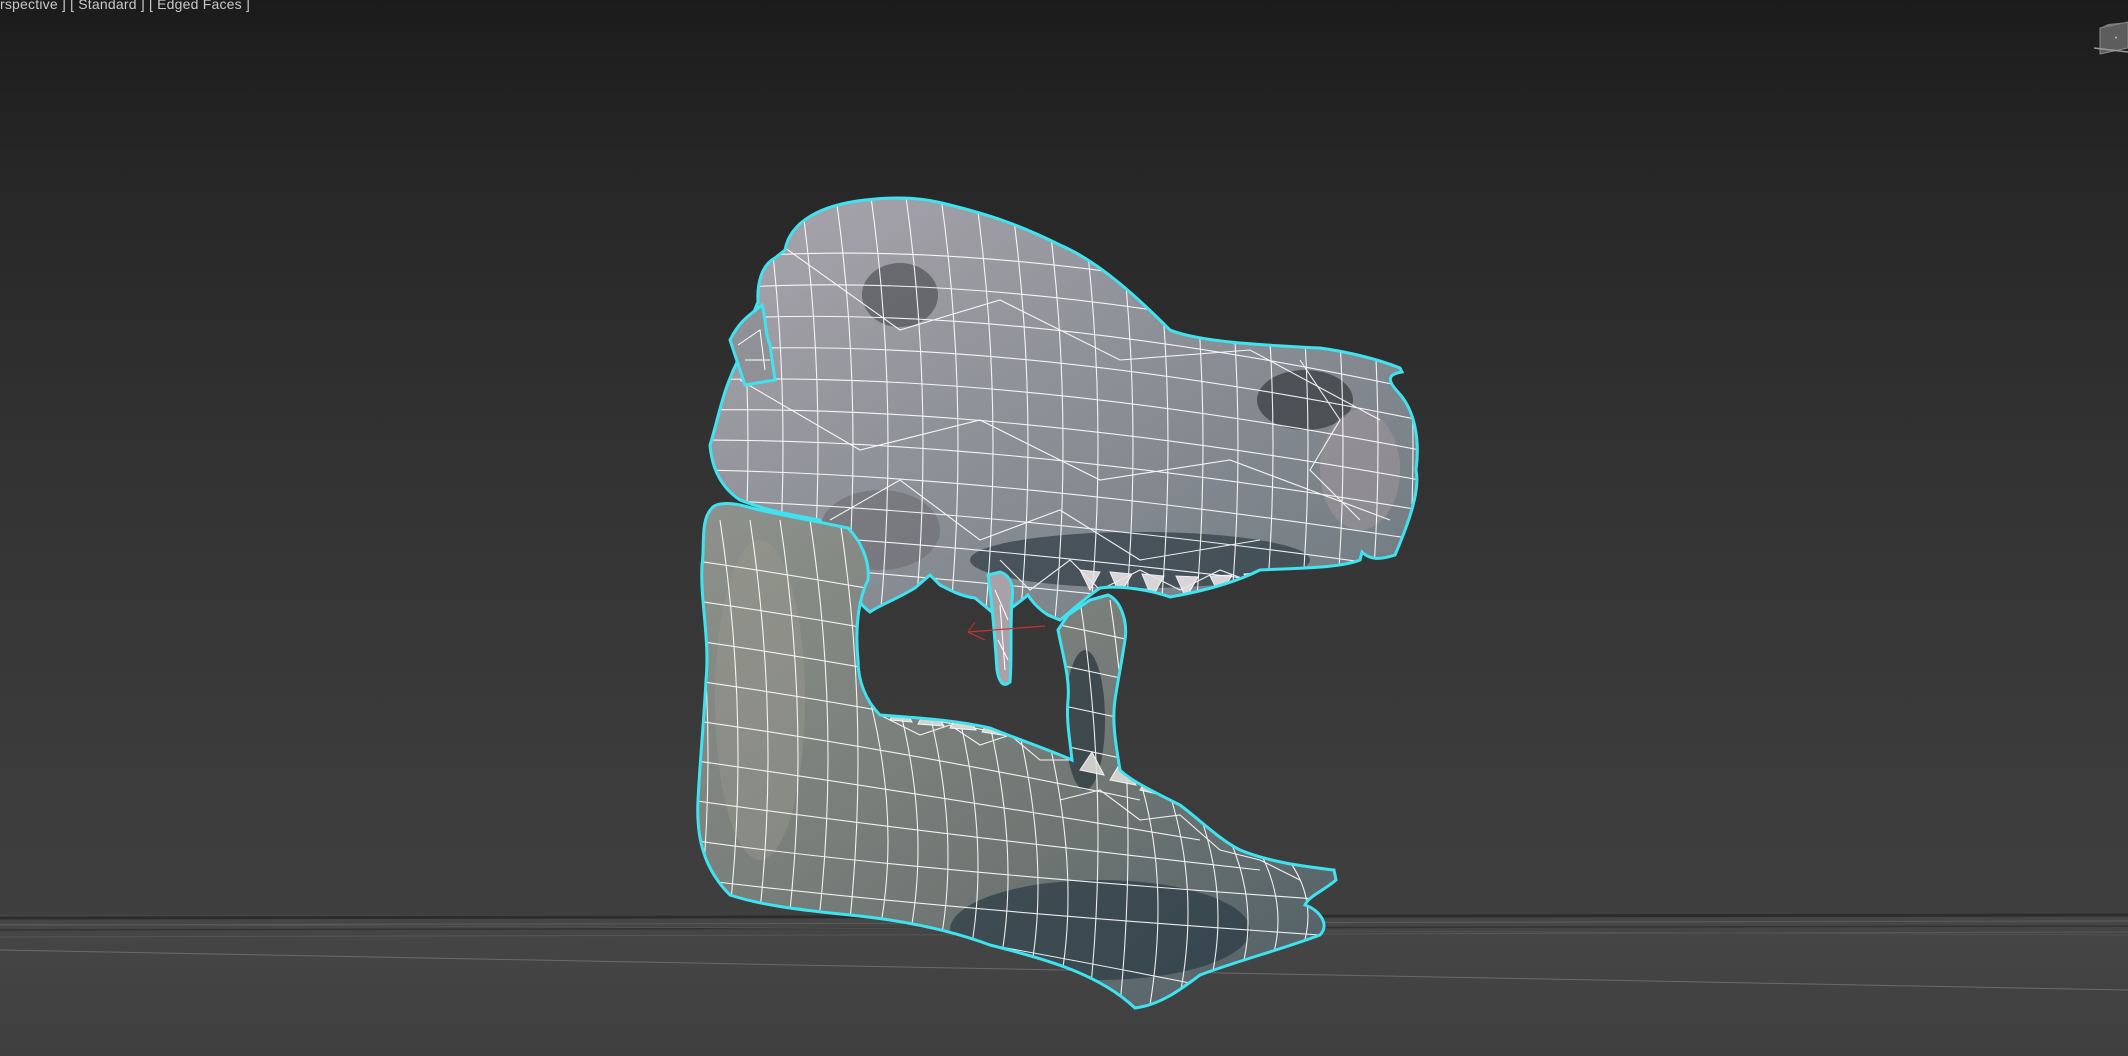 This screenshot has height=1056, width=2128. I want to click on viewcube-icon: •, so click(2110, 38).